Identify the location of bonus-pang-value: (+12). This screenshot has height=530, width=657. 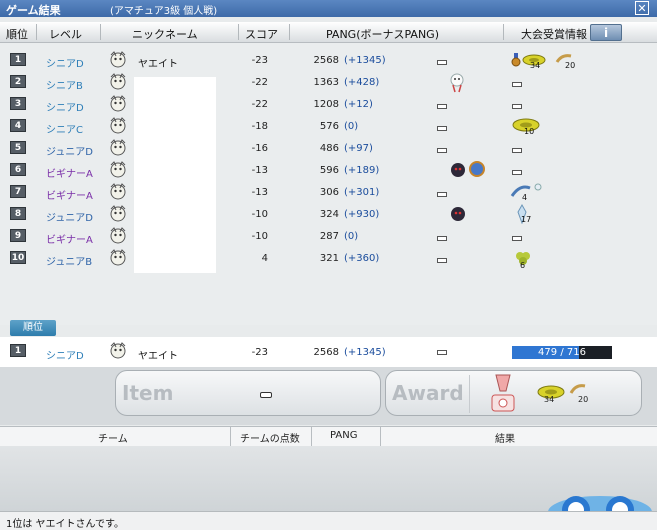
(358, 104).